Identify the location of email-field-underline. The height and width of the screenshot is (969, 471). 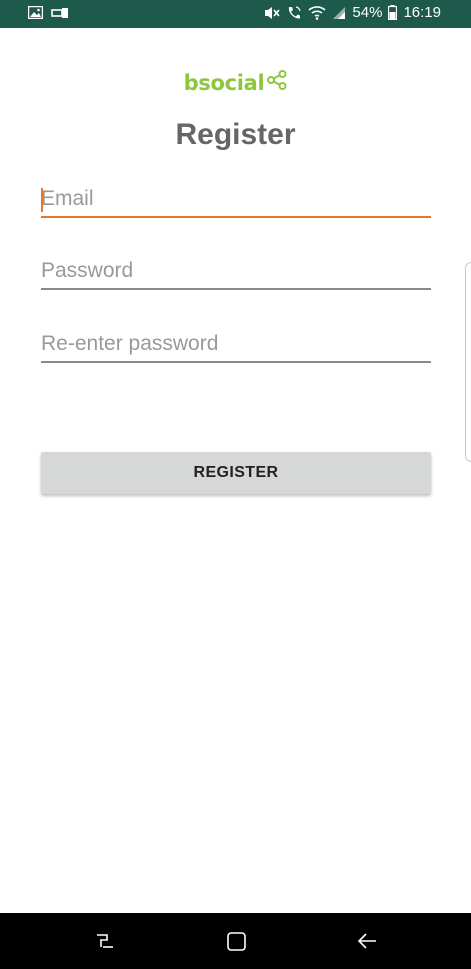
(236, 217).